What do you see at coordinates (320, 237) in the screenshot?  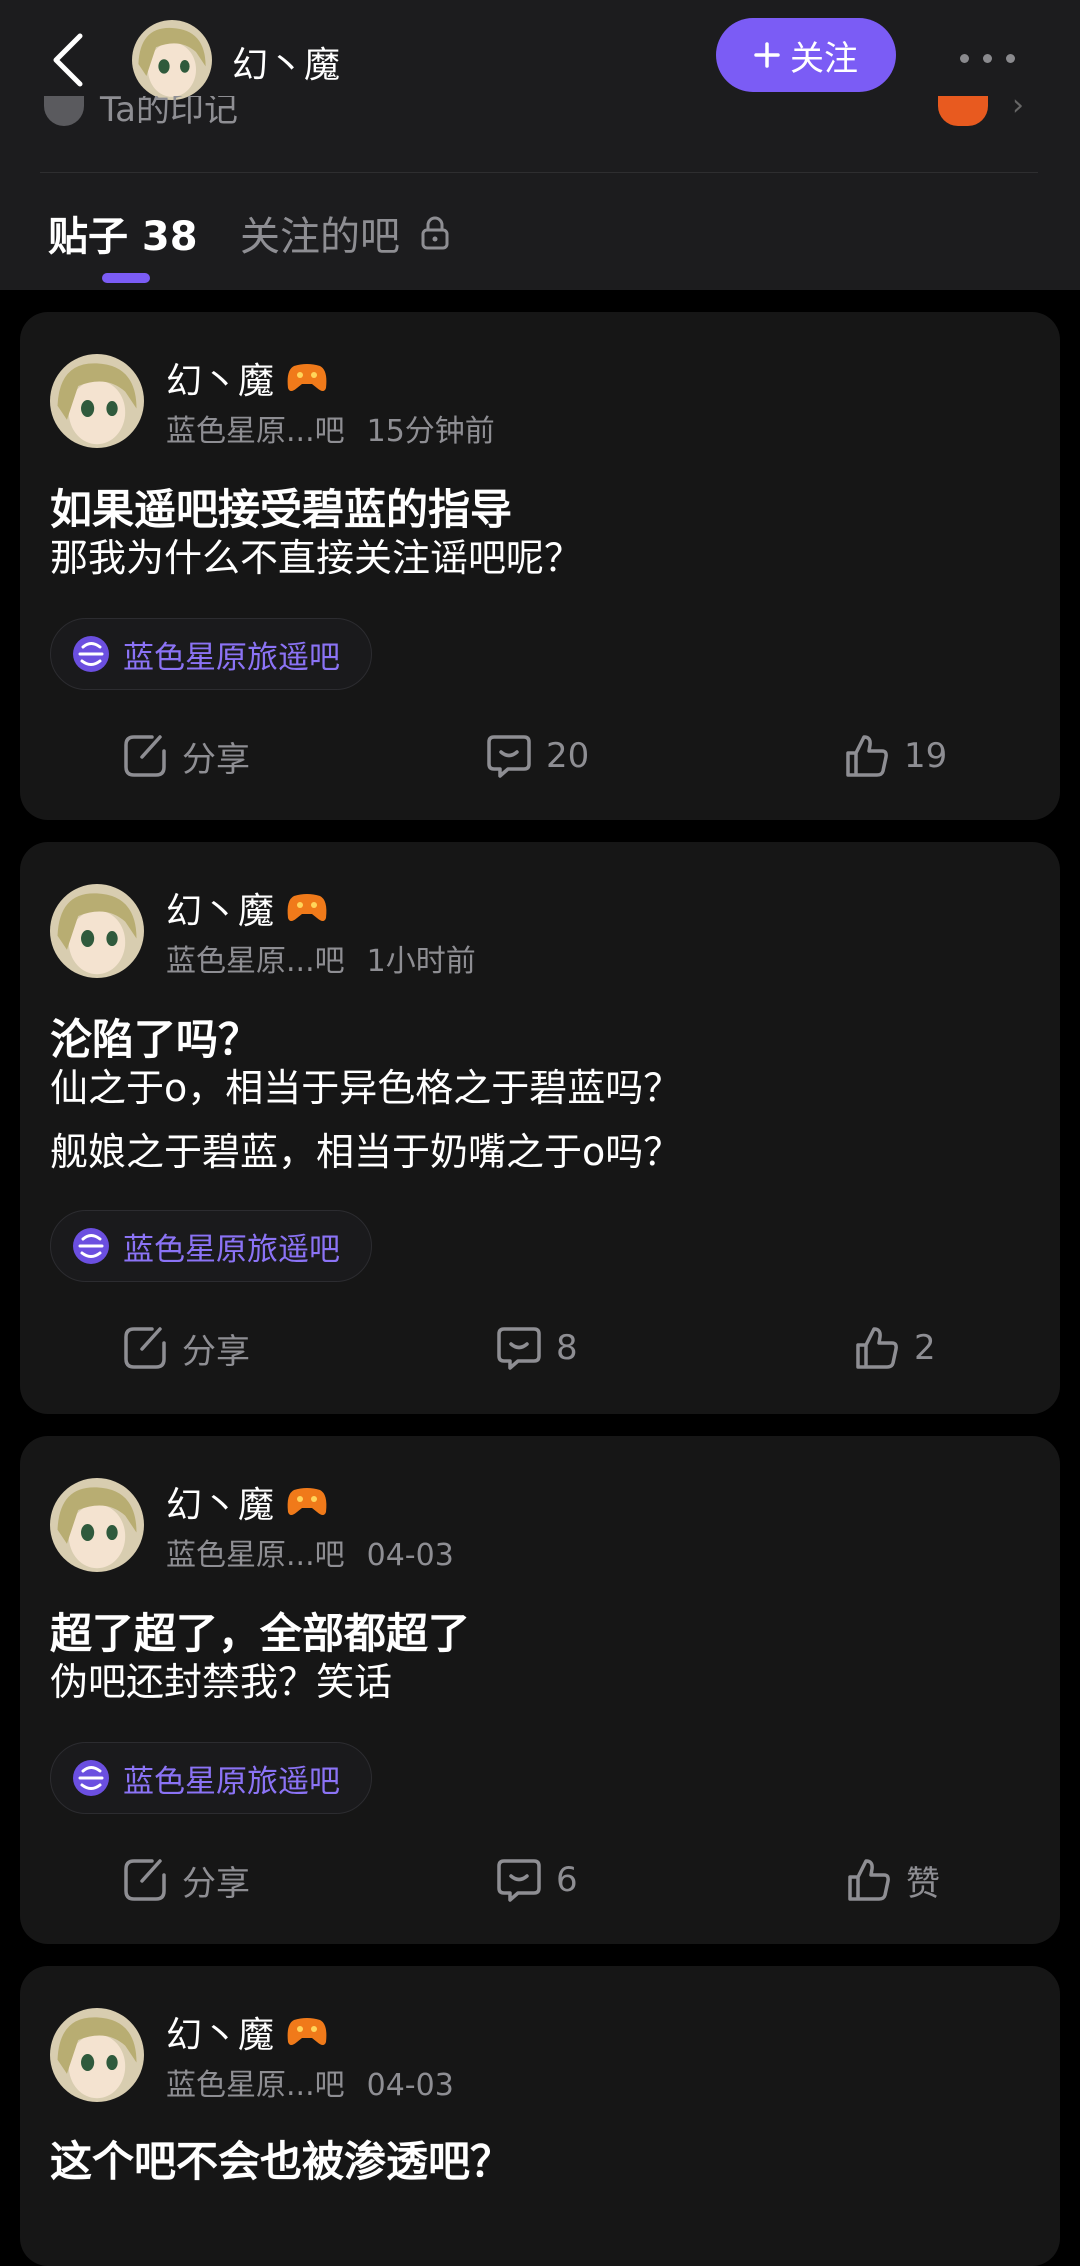 I see `tab-followed-forums-label: 关注的吧` at bounding box center [320, 237].